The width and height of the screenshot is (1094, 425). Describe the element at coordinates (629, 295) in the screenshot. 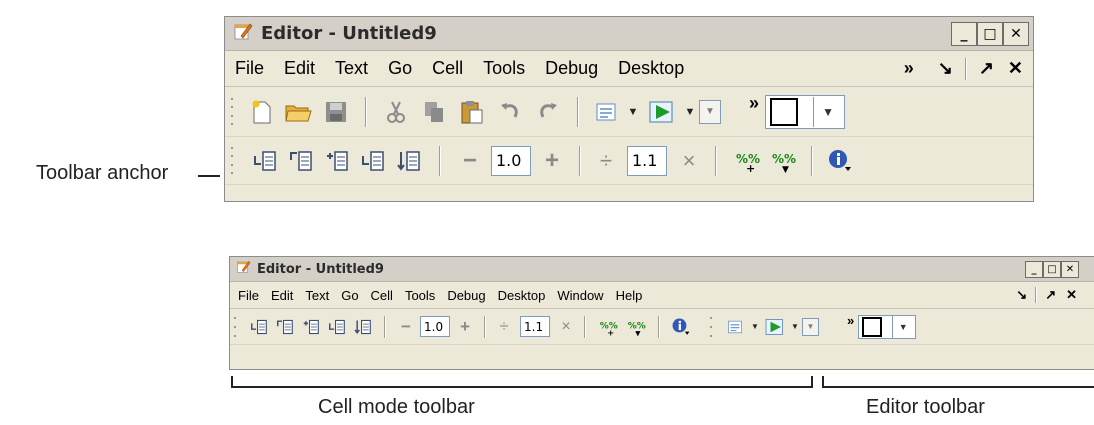

I see `menu-help: Help` at that location.